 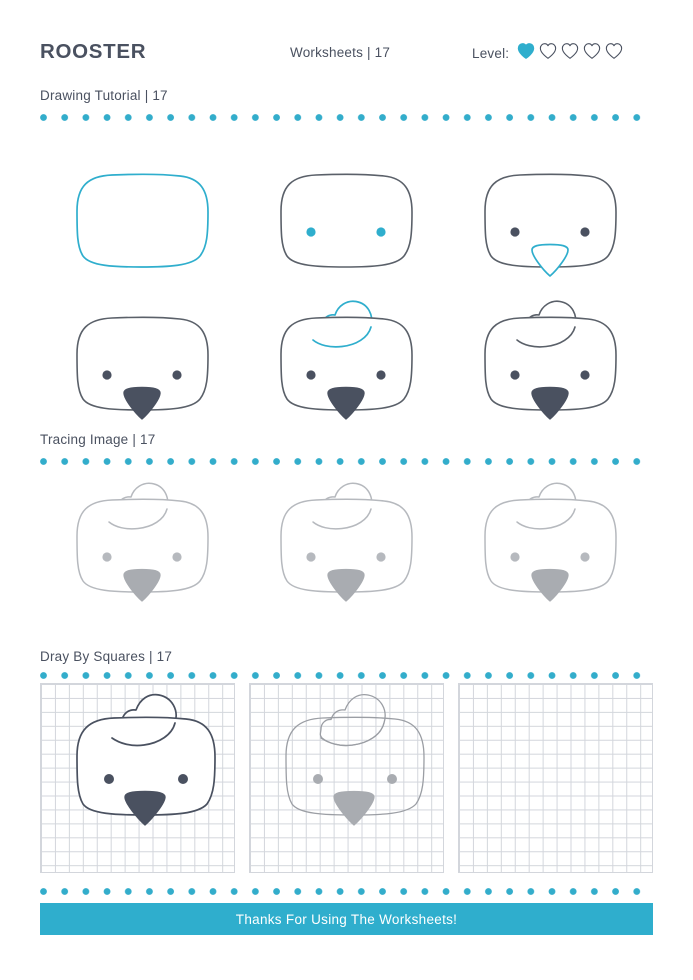 I want to click on grid-panel-blank, so click(x=555, y=778).